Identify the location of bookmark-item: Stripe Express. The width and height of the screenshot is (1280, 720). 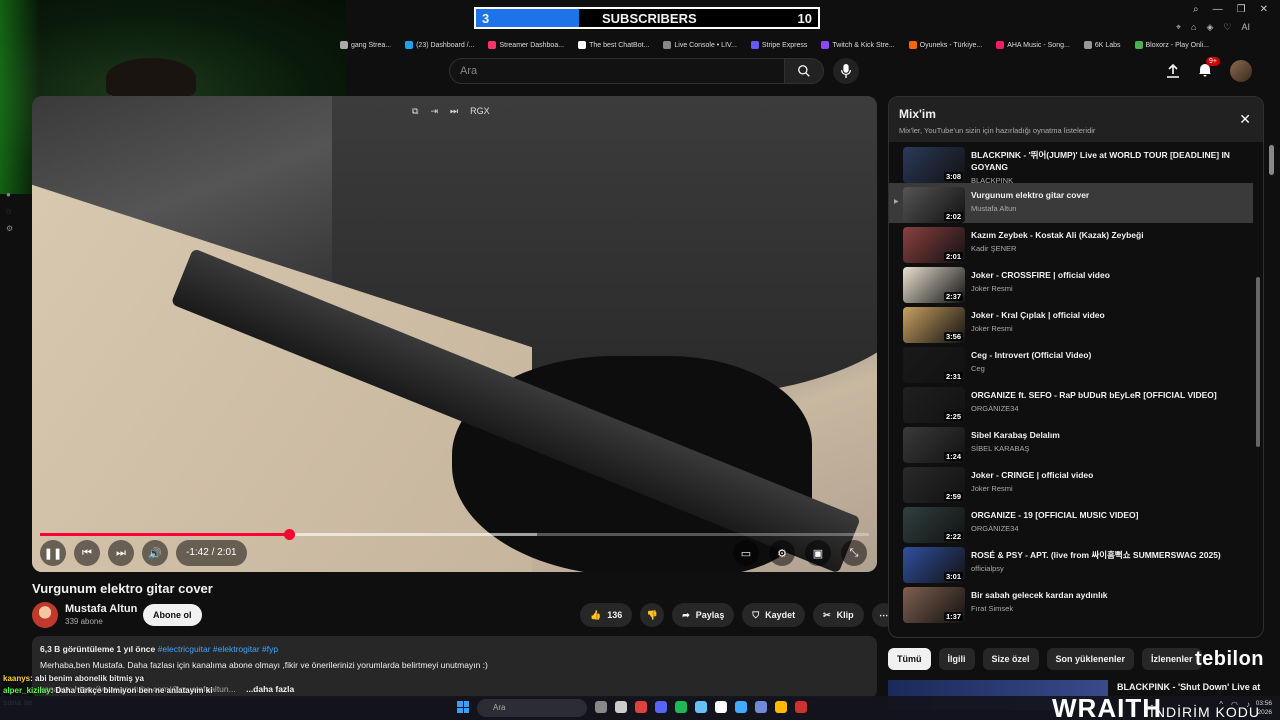
(778, 45).